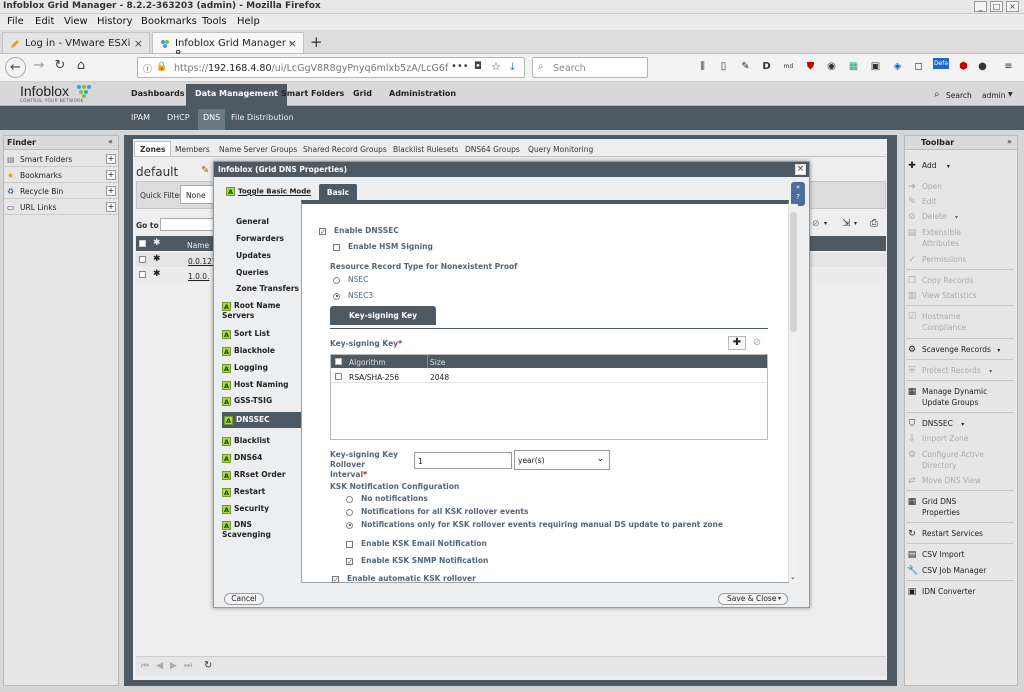 The height and width of the screenshot is (692, 1024). I want to click on toolbar-dnssec: ⛉ DNSSEC ▾, so click(961, 424).